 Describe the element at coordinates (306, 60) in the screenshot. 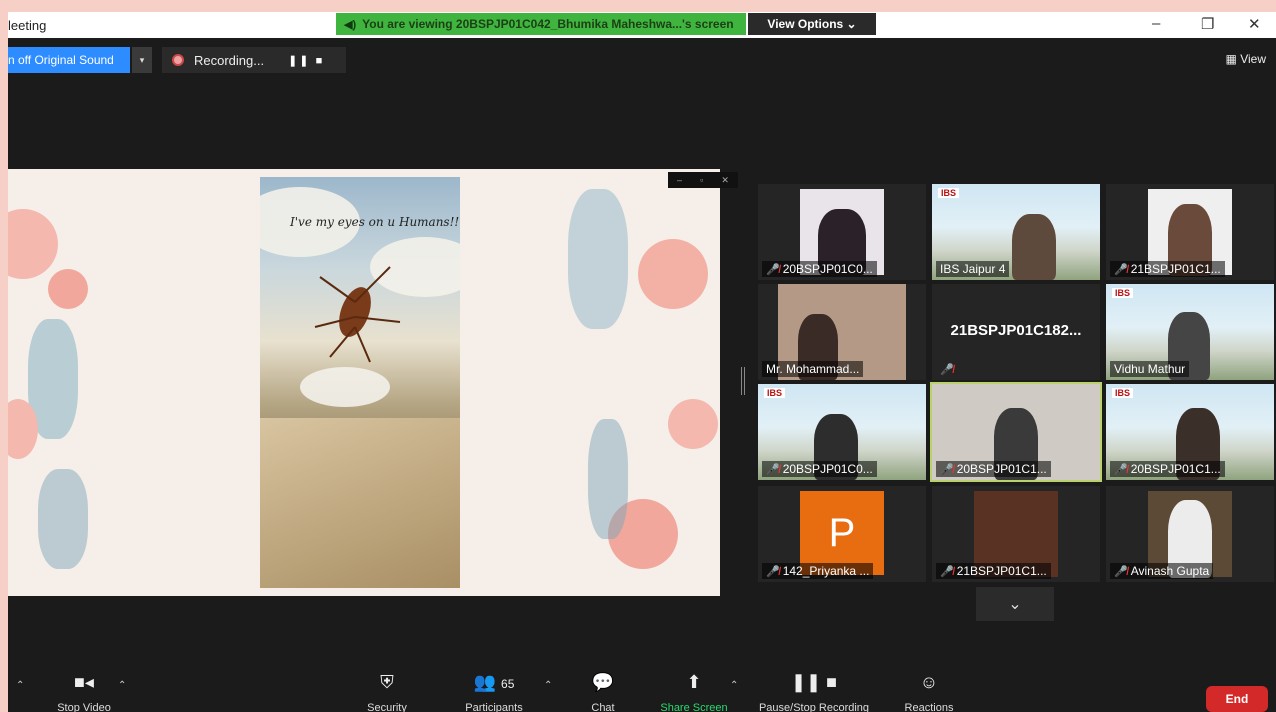

I see `recording-pause-stop-controls: ❚❚ ■` at that location.